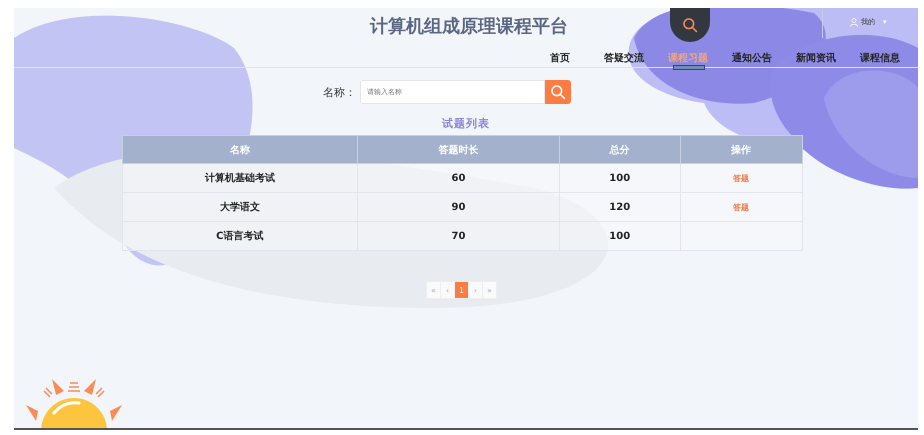 This screenshot has height=435, width=924. What do you see at coordinates (240, 236) in the screenshot?
I see `table-cell: C语言考试` at bounding box center [240, 236].